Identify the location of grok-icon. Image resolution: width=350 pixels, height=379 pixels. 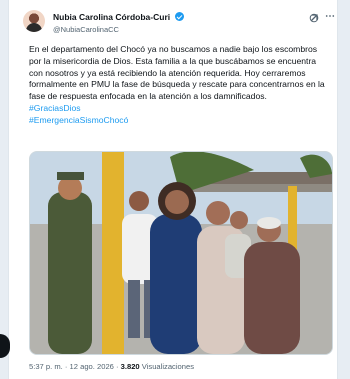
(314, 18).